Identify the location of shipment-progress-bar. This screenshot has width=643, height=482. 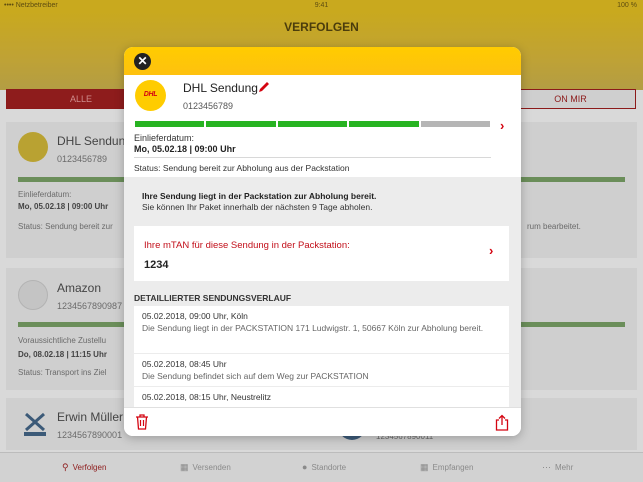
(312, 124).